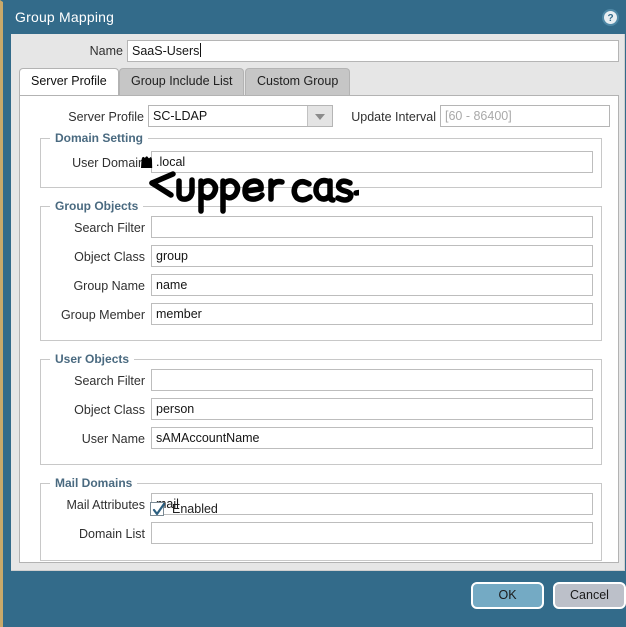 Image resolution: width=626 pixels, height=627 pixels. Describe the element at coordinates (113, 439) in the screenshot. I see `user-name-label: User Name` at that location.